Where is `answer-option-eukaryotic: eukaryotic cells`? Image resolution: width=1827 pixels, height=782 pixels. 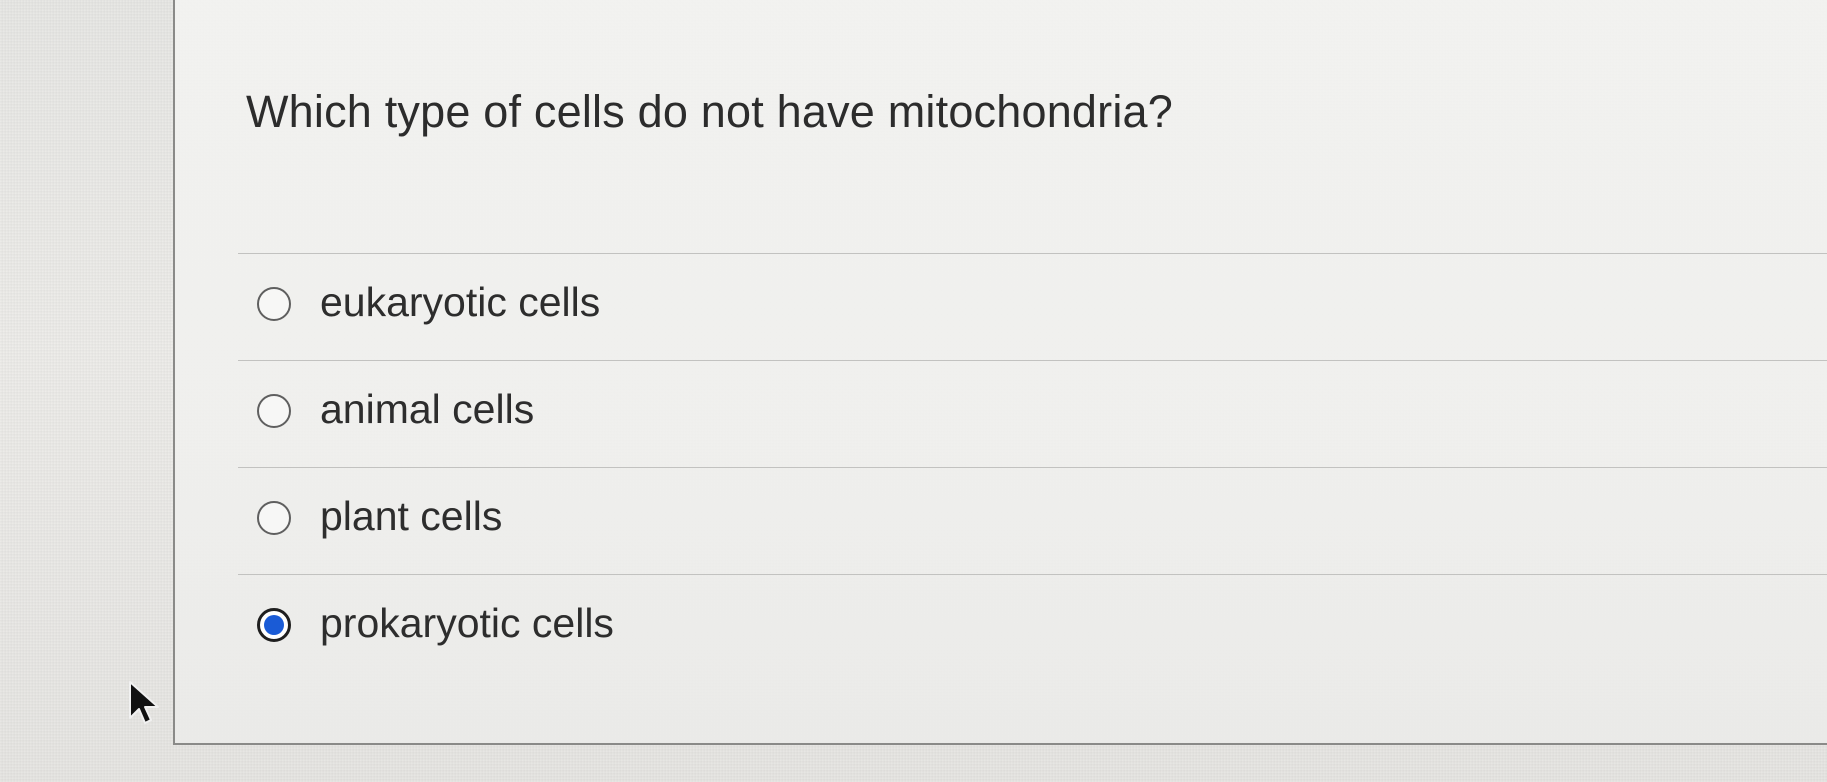
answer-option-eukaryotic: eukaryotic cells is located at coordinates (1032, 307).